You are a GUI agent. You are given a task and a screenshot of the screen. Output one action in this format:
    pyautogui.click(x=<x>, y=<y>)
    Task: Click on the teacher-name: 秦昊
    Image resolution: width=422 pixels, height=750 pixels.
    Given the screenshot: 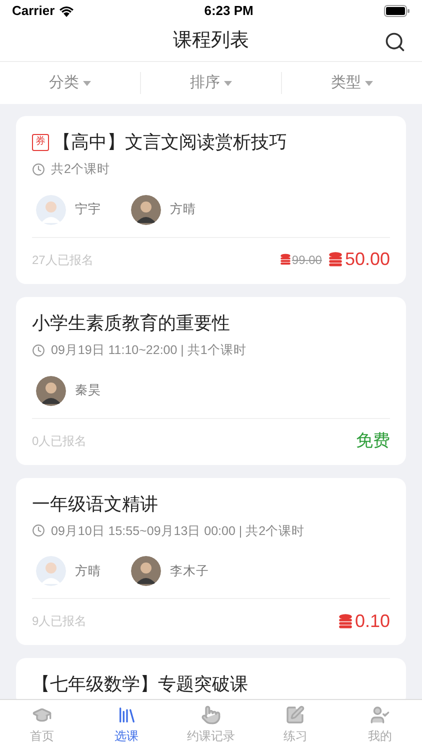 What is the action you would take?
    pyautogui.click(x=88, y=391)
    